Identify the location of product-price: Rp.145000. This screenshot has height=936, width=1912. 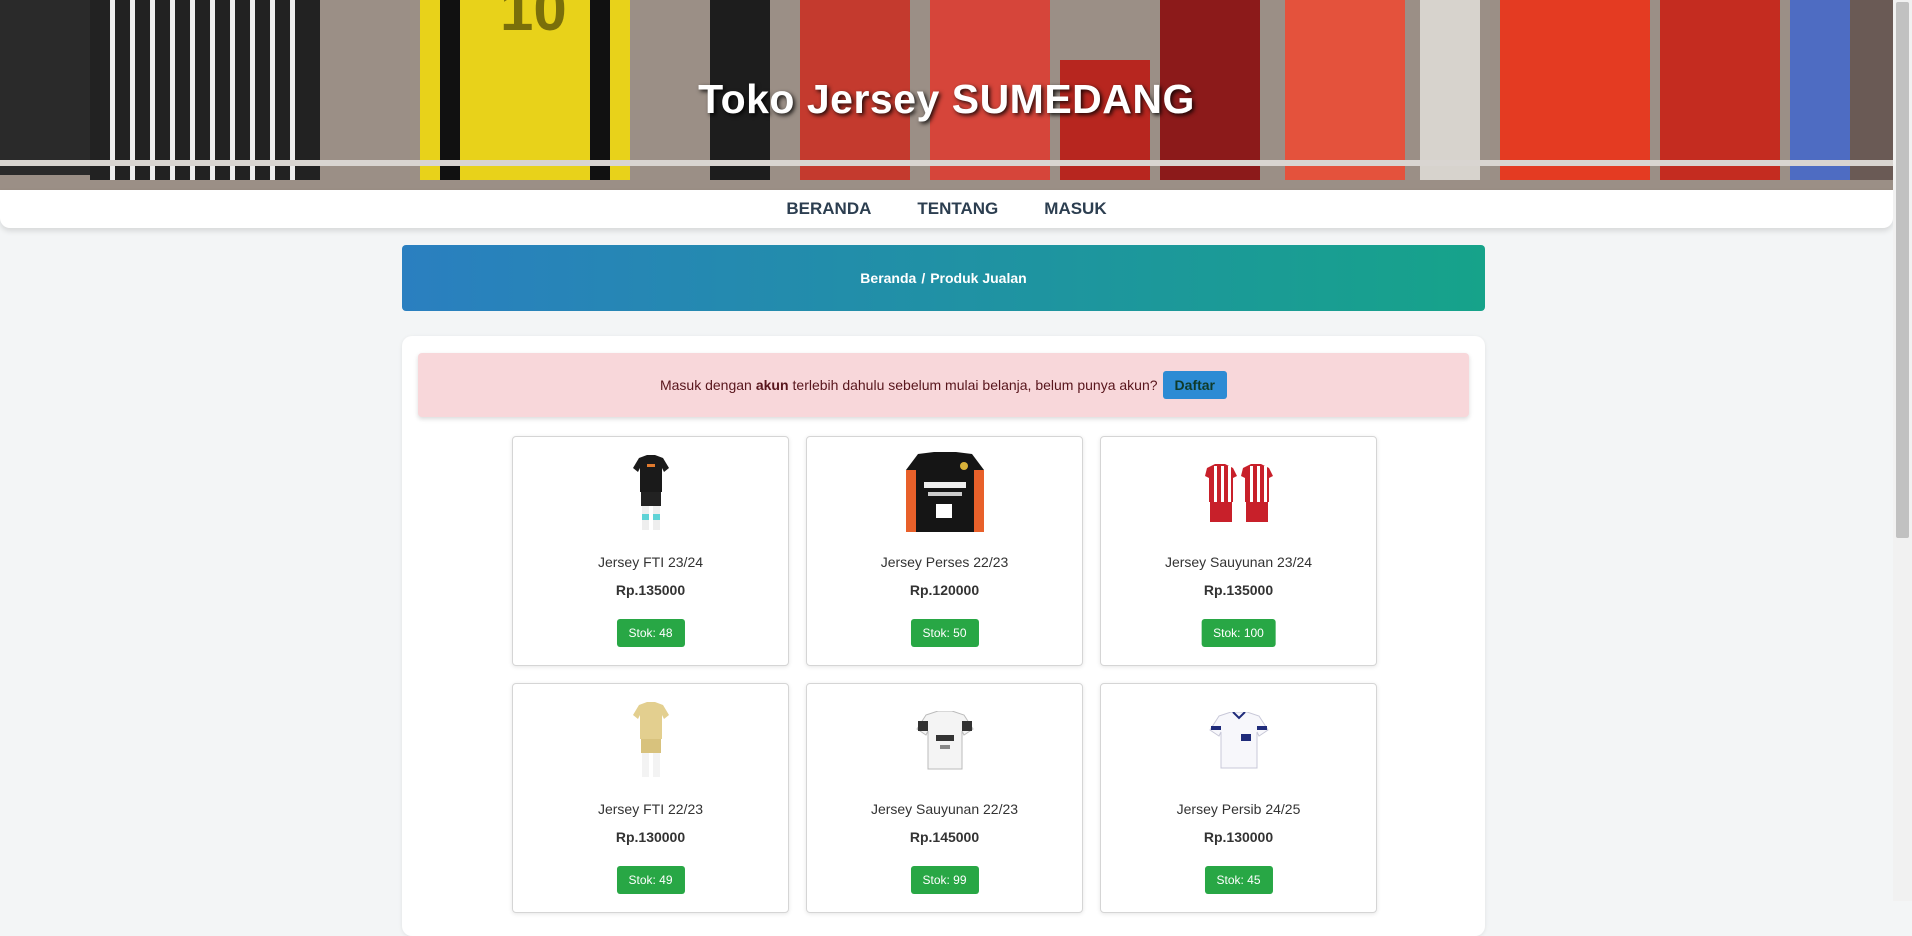
(944, 837).